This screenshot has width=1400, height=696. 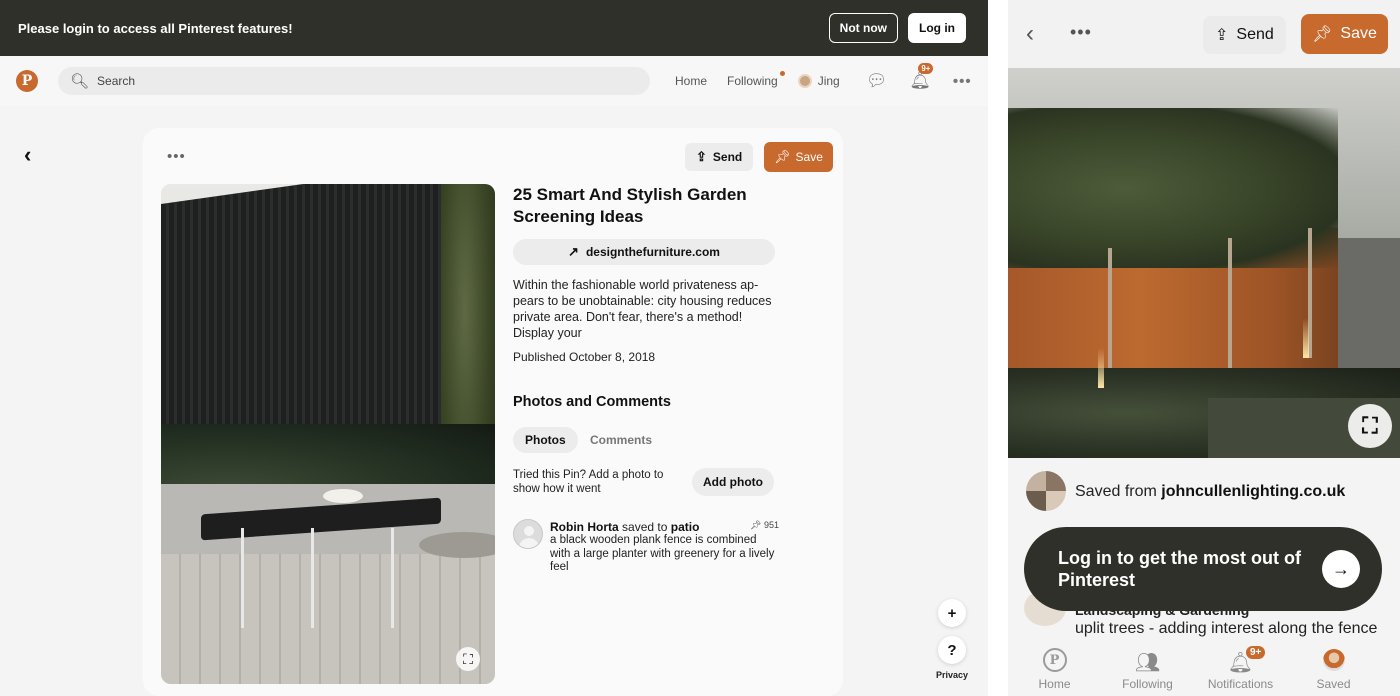 What do you see at coordinates (771, 525) in the screenshot?
I see `comment-pin-count-value: 951` at bounding box center [771, 525].